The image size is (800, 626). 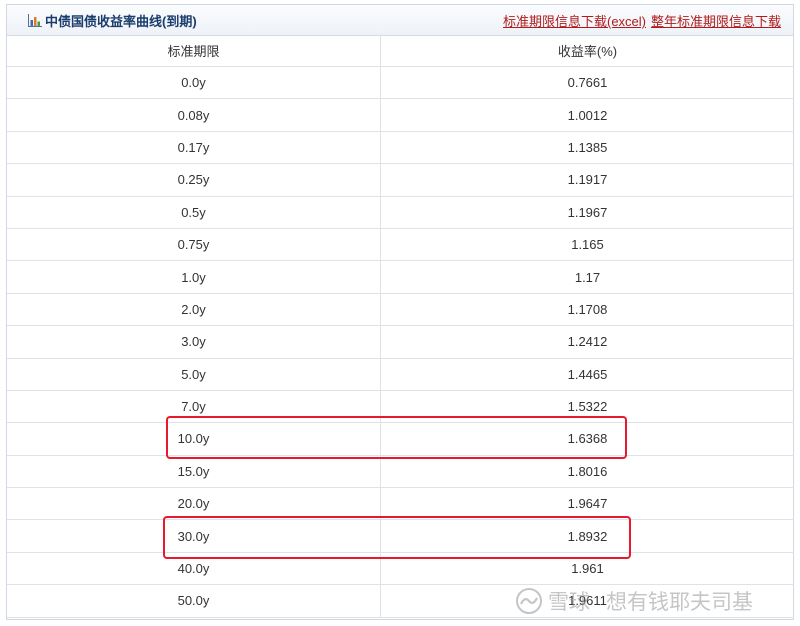 What do you see at coordinates (194, 115) in the screenshot?
I see `term-cell: 0.08y` at bounding box center [194, 115].